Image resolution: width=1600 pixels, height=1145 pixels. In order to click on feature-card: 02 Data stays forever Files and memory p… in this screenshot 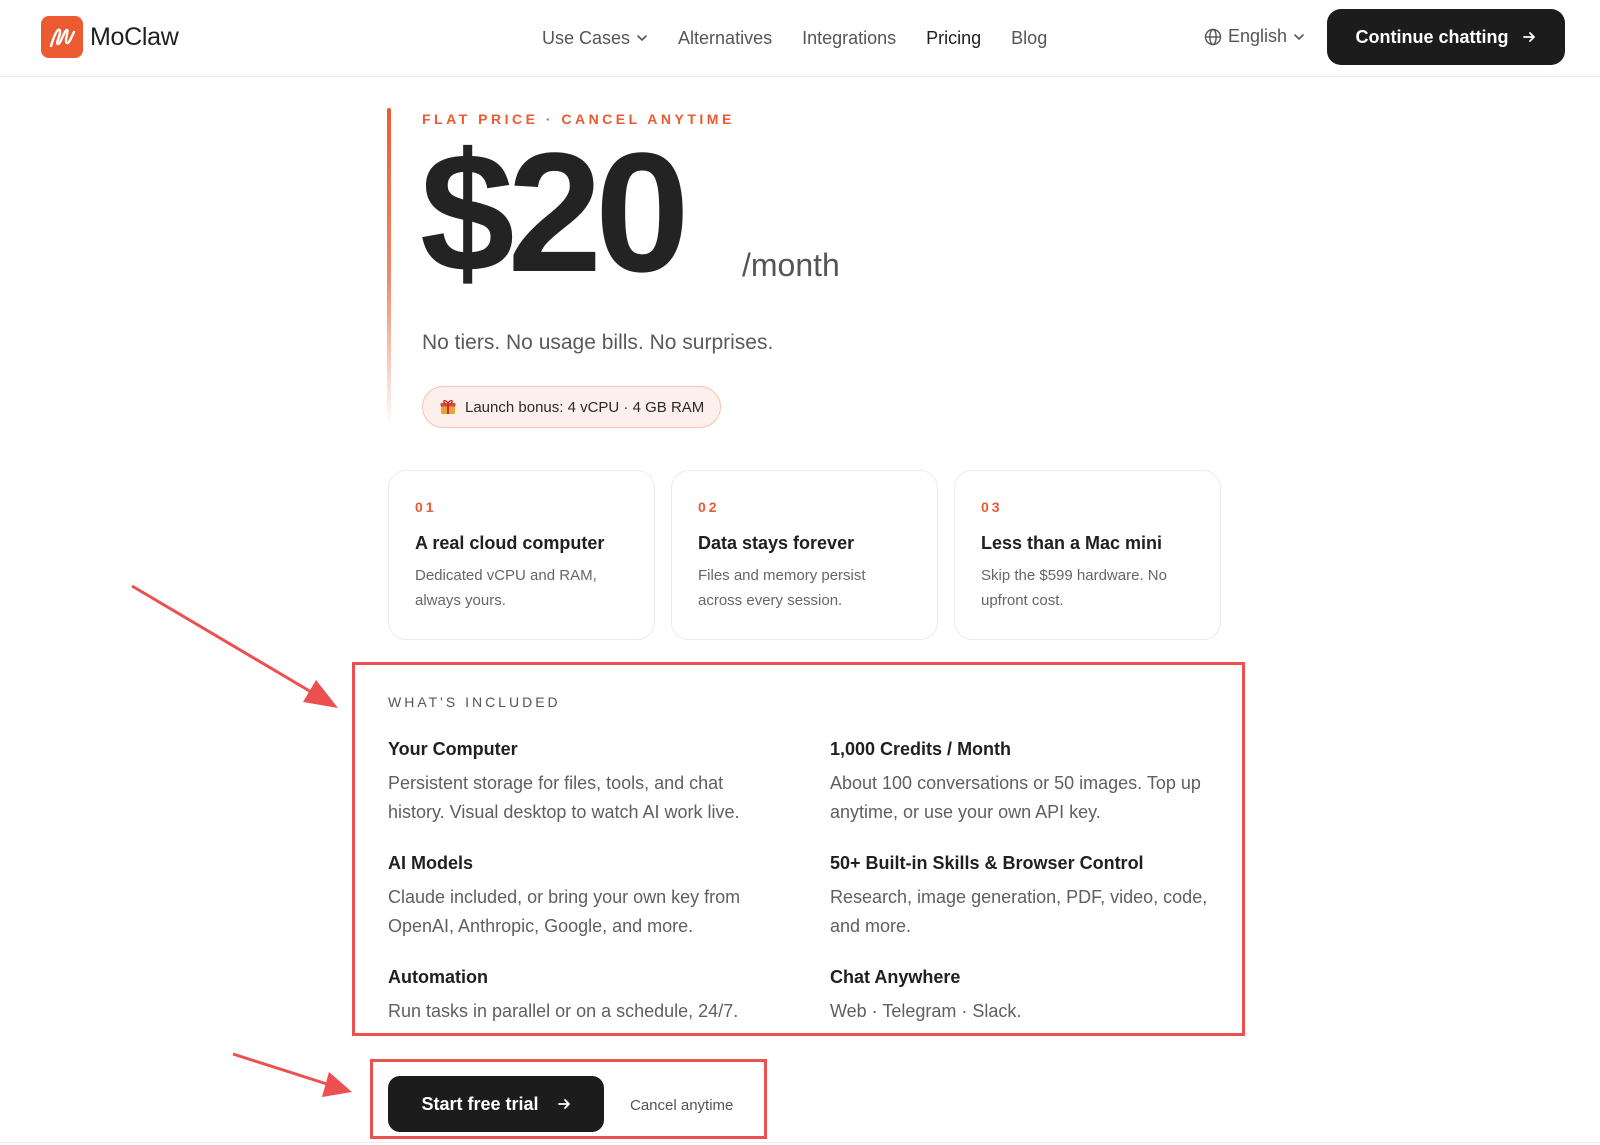, I will do `click(804, 555)`.